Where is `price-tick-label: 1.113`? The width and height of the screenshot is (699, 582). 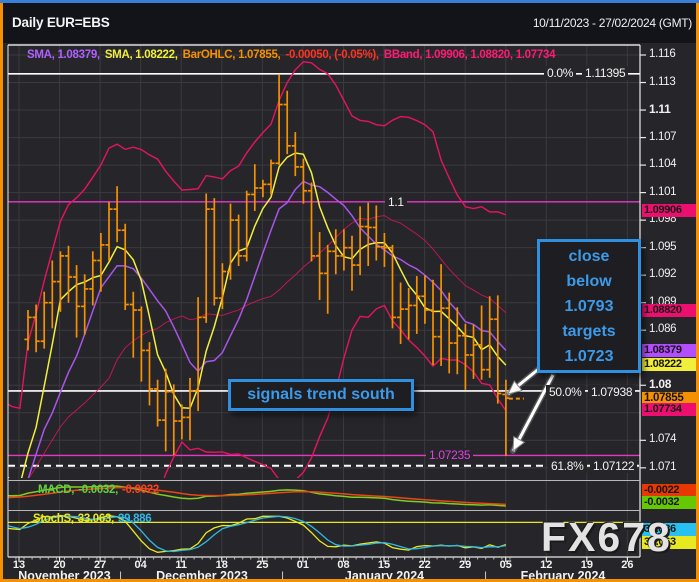
price-tick-label: 1.113 is located at coordinates (662, 81).